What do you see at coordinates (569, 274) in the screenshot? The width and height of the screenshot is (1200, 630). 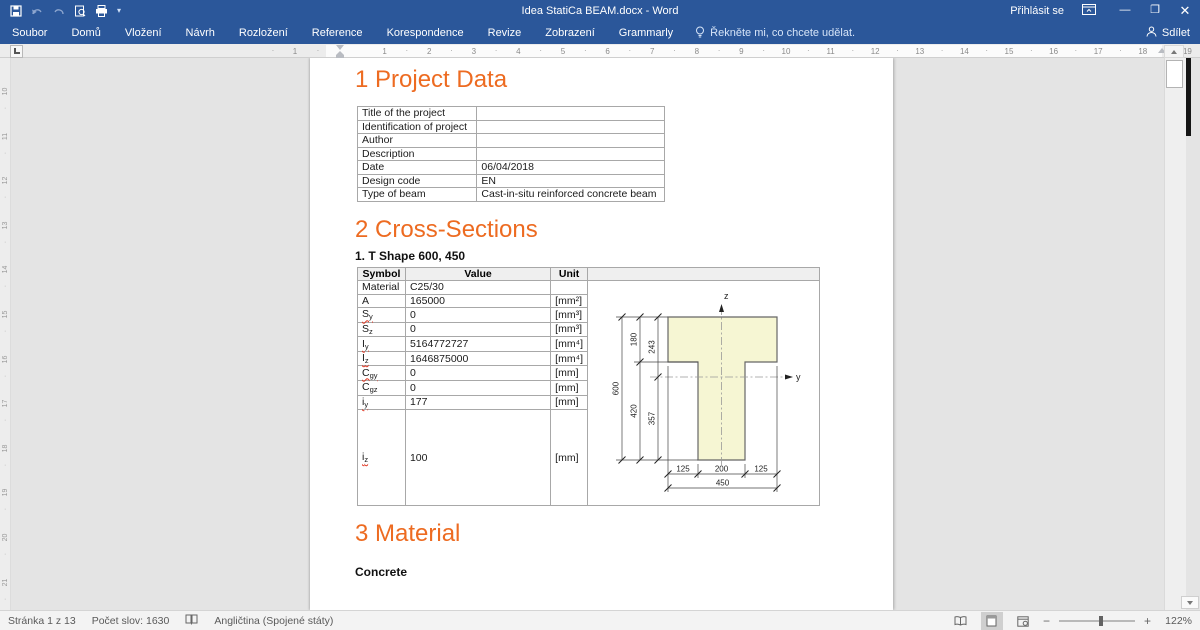 I see `col-header-unit: Unit` at bounding box center [569, 274].